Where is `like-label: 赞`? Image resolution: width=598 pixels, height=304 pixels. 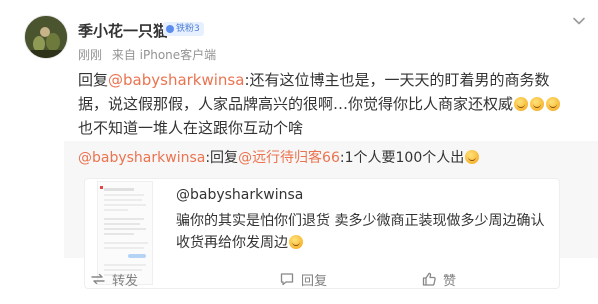 like-label: 赞 is located at coordinates (450, 281).